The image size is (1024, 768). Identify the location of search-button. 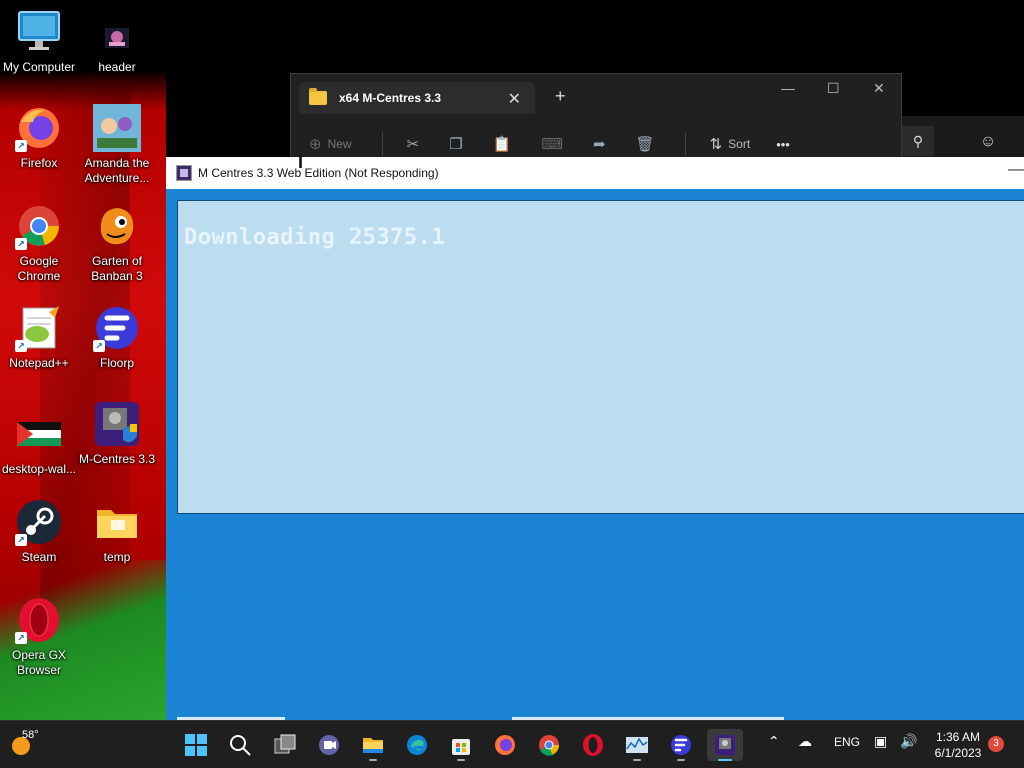
(240, 745).